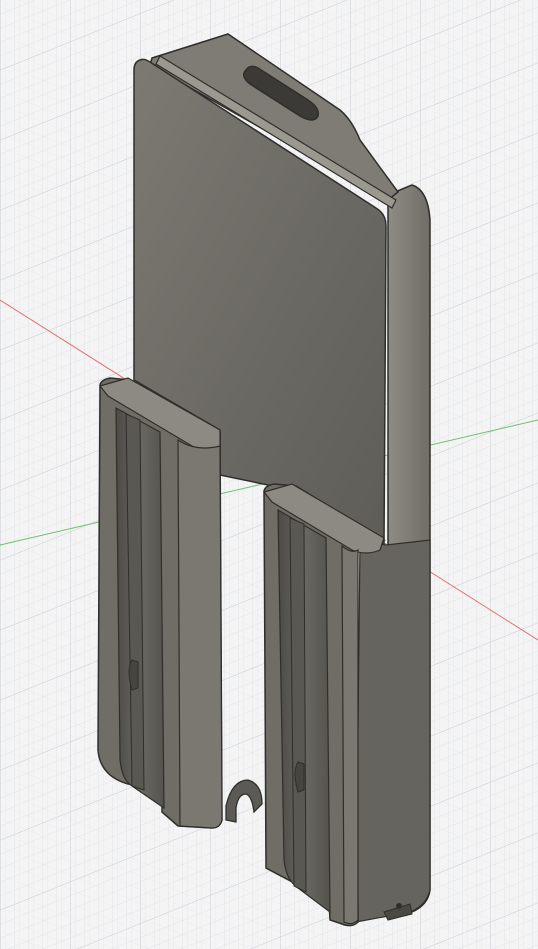  What do you see at coordinates (350, 734) in the screenshot?
I see `right-clip-side` at bounding box center [350, 734].